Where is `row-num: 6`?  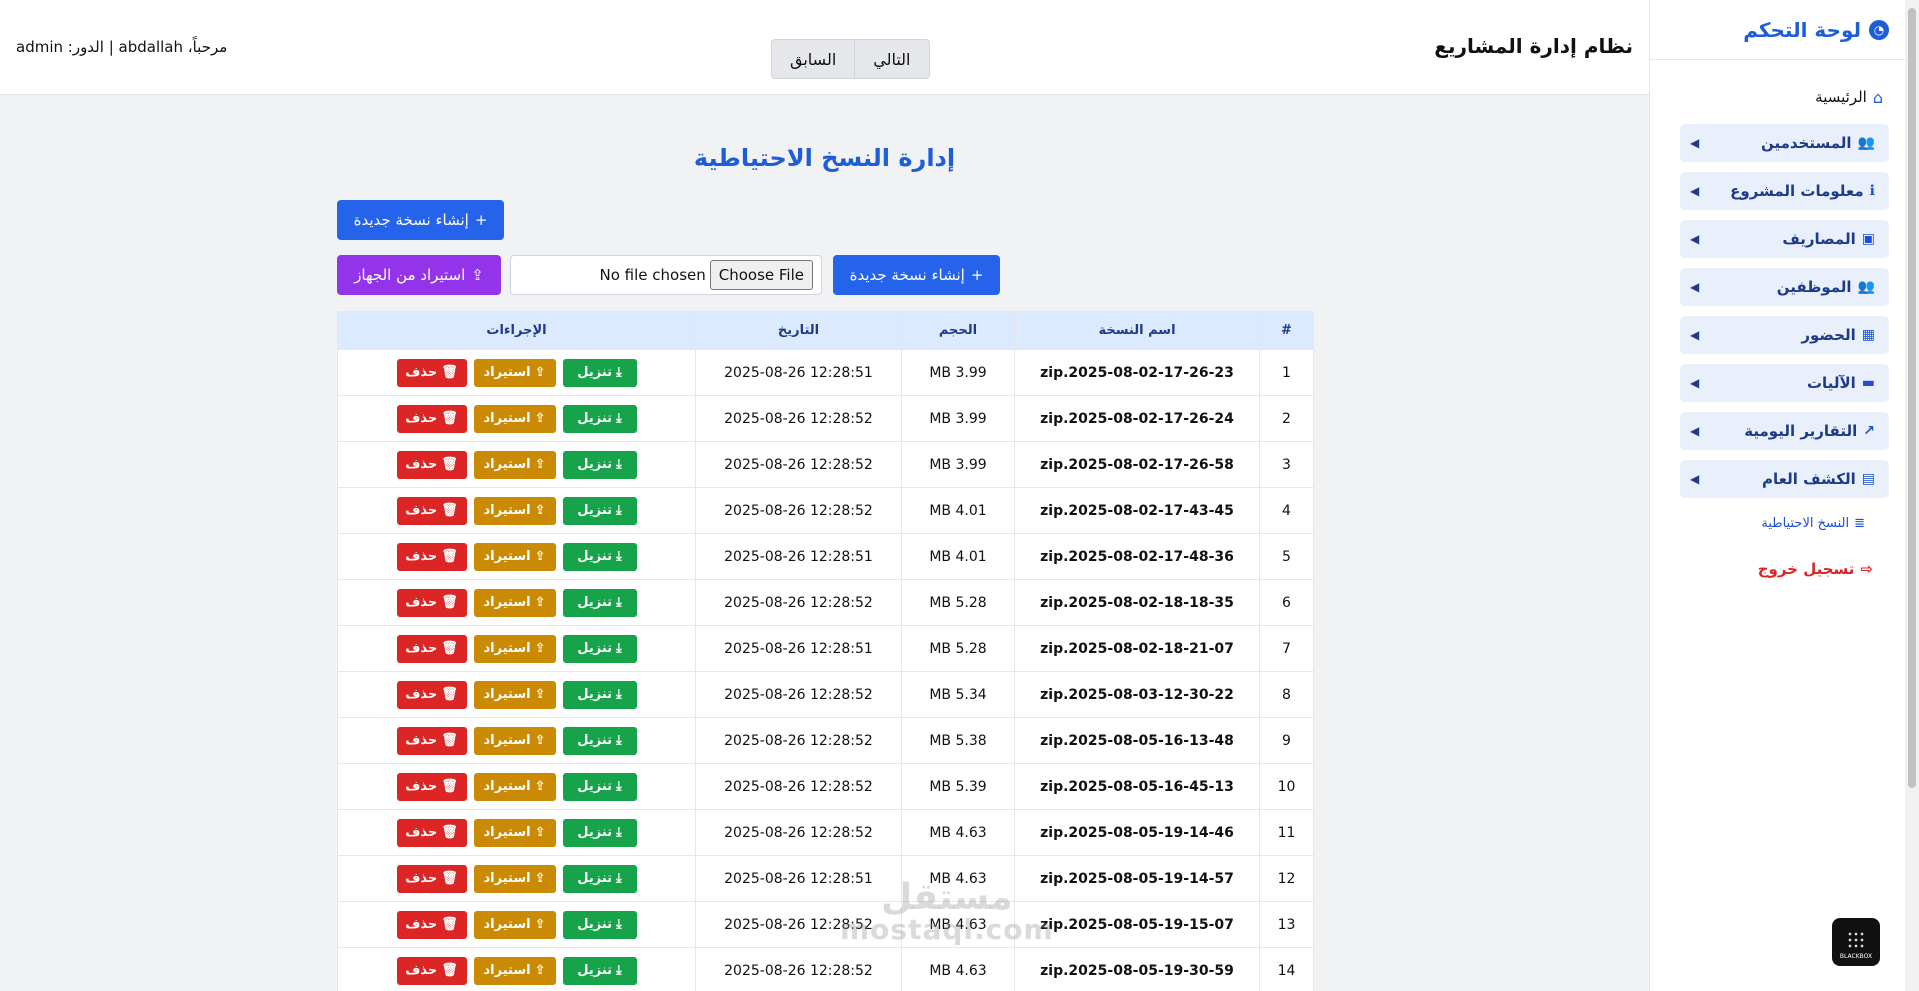
row-num: 6 is located at coordinates (1286, 602).